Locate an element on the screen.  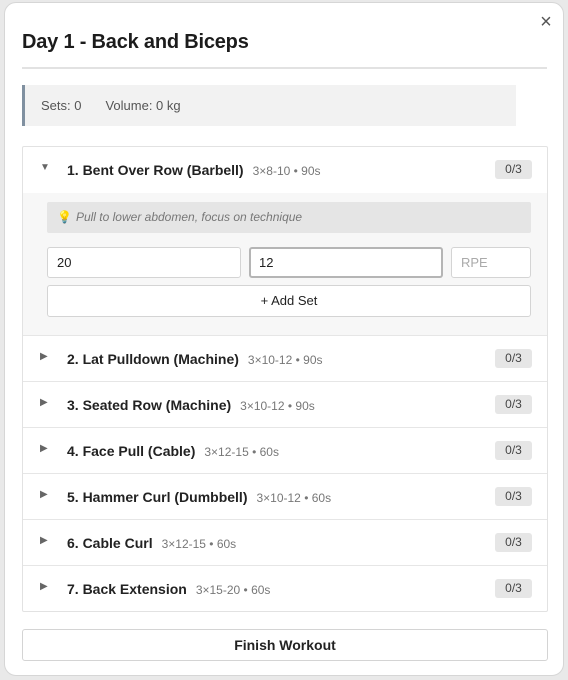
exercise-meta: 3×8-10 • 90s is located at coordinates (286, 171).